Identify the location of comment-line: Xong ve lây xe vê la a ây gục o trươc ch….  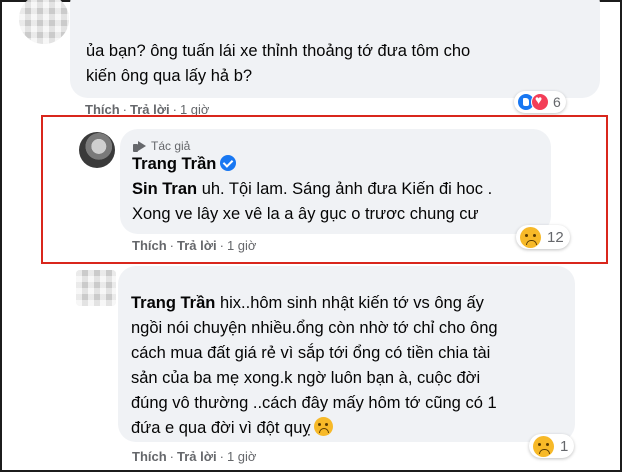
(305, 214).